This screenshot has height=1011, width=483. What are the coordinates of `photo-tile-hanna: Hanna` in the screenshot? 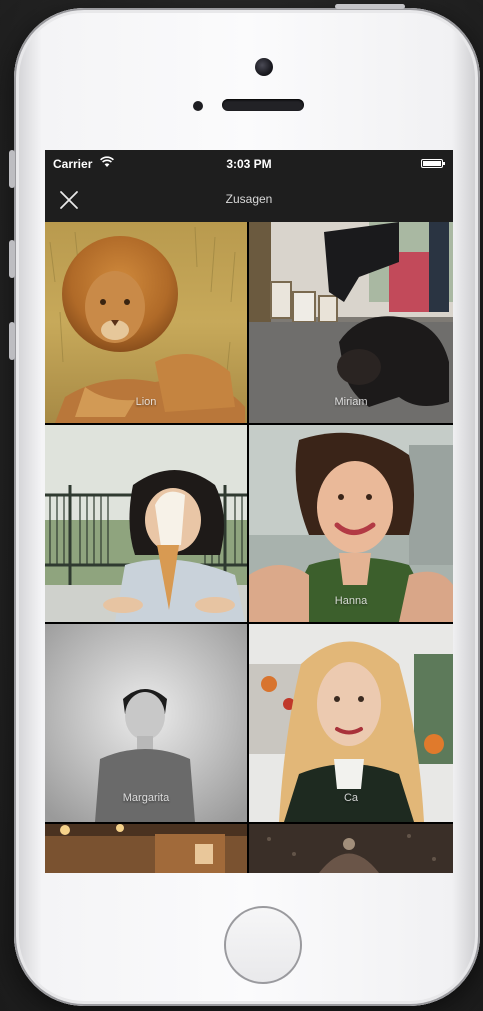 It's located at (351, 523).